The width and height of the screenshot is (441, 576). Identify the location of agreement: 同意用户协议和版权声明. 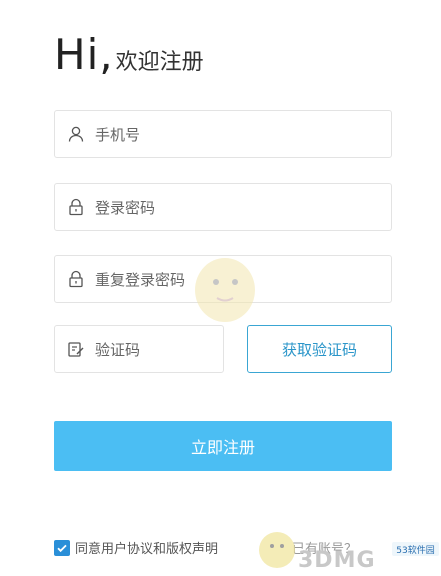
(136, 547).